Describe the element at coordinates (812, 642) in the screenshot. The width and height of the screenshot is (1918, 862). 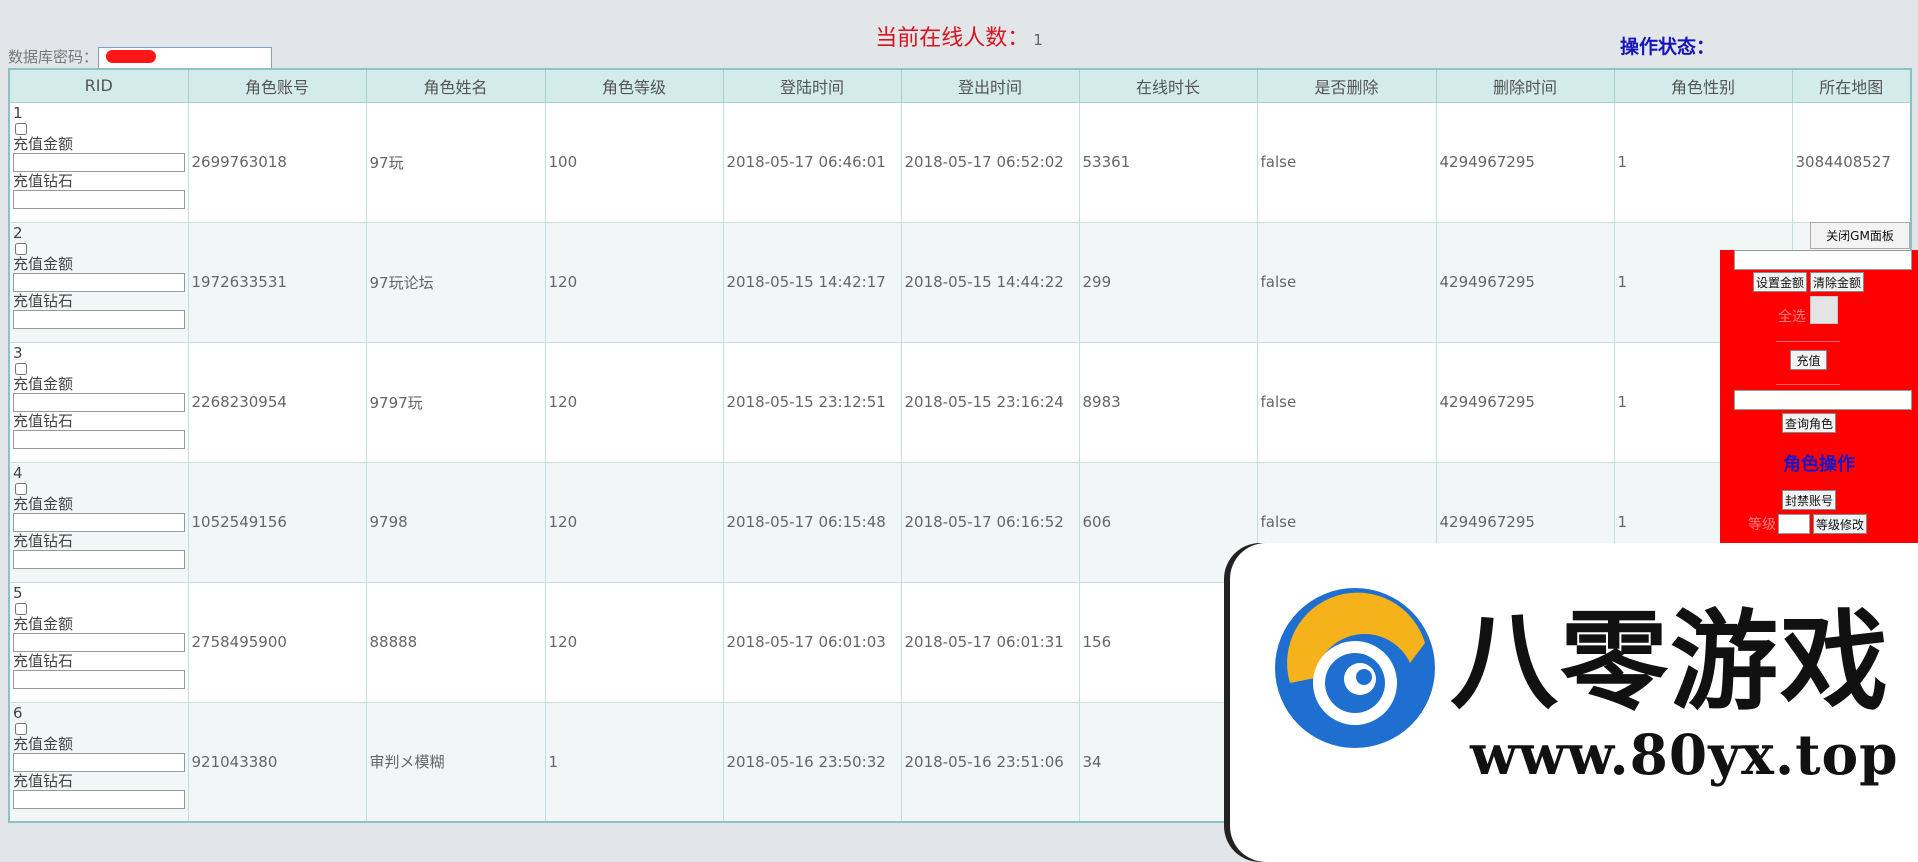
I see `login-time-cell: 2018-05-17 06:01:03` at that location.